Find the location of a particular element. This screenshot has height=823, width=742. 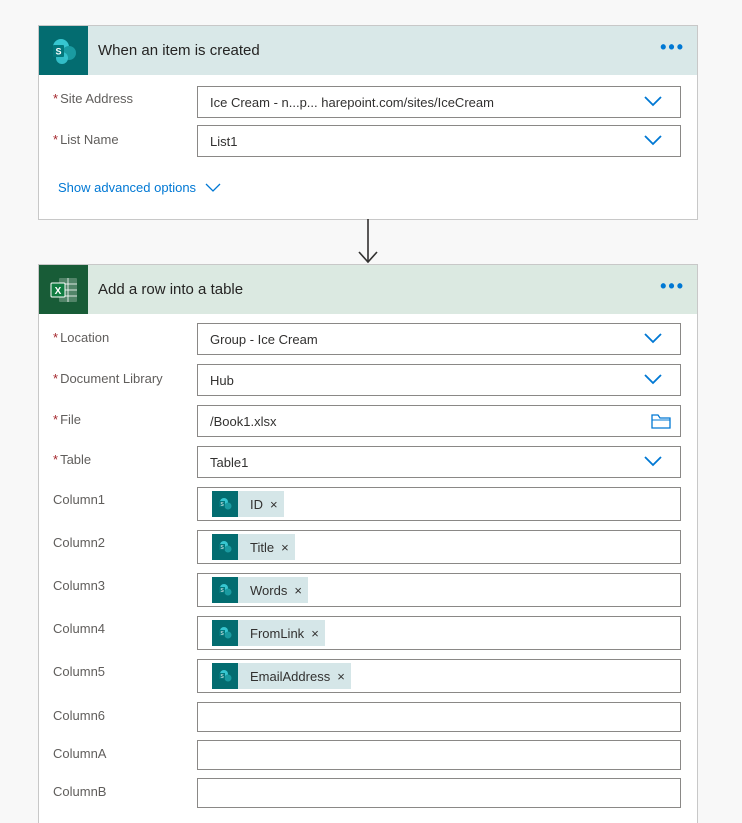

site-address-label: * Site Address is located at coordinates (93, 98).